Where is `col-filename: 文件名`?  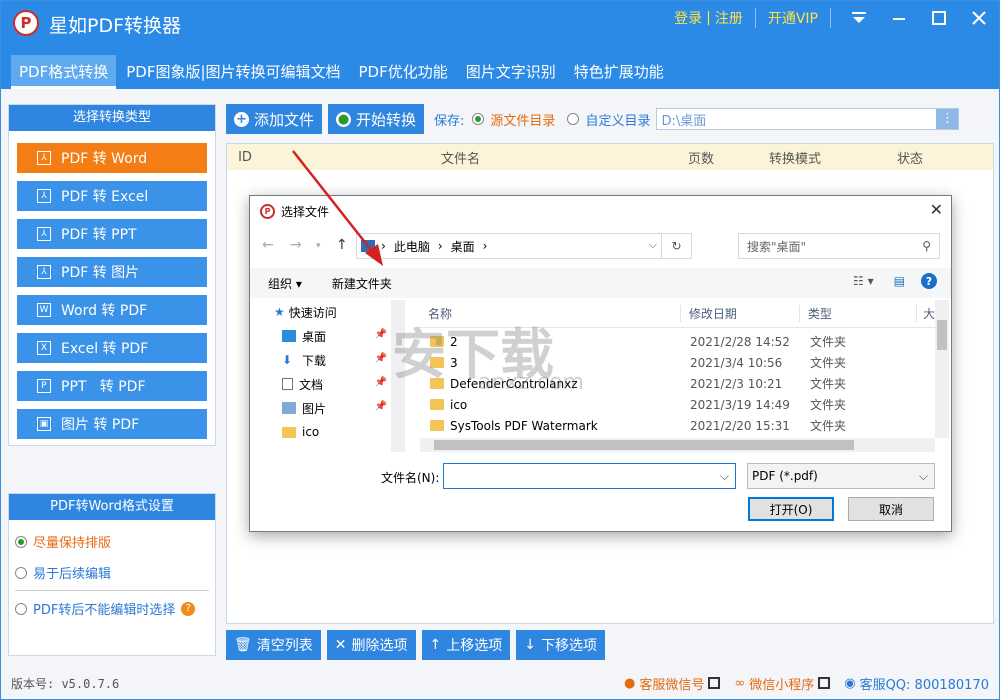 col-filename: 文件名 is located at coordinates (460, 157).